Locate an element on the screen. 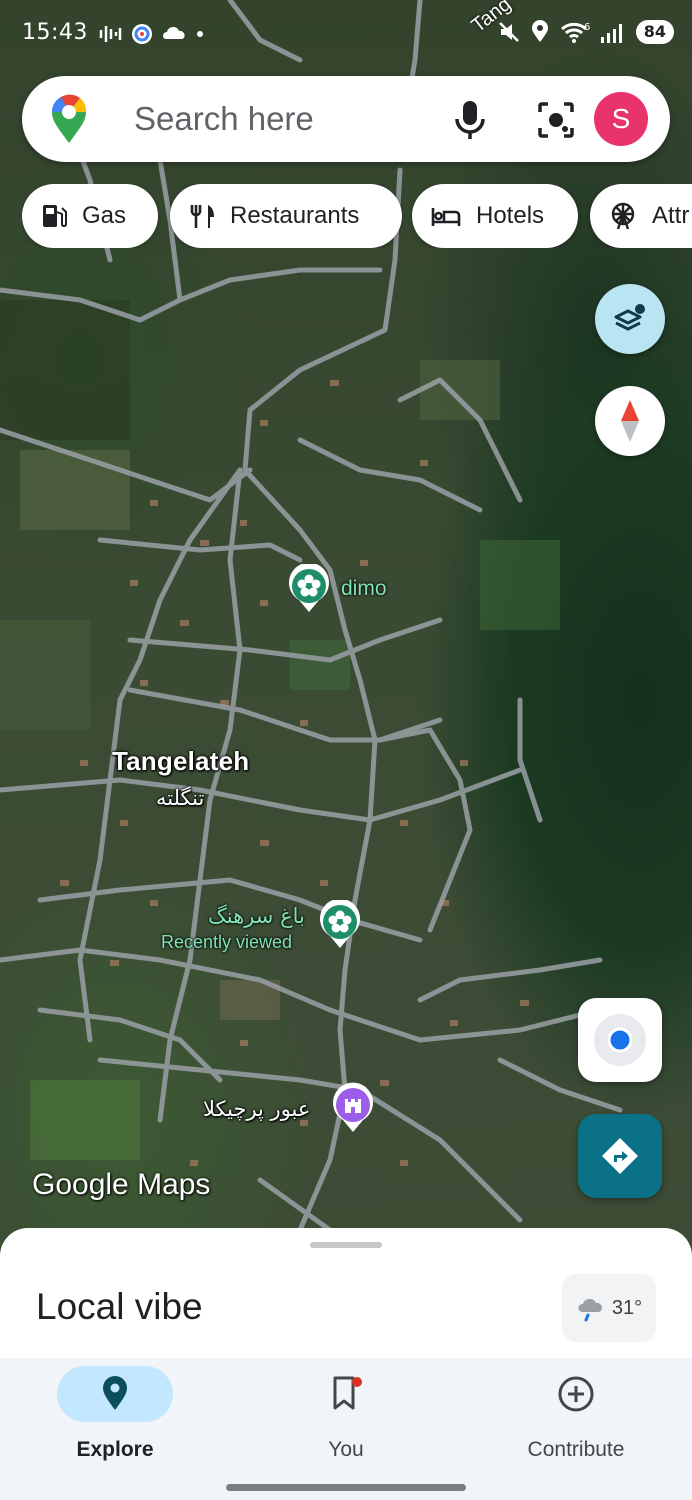 This screenshot has width=692, height=1500. nav-label: You is located at coordinates (346, 1449).